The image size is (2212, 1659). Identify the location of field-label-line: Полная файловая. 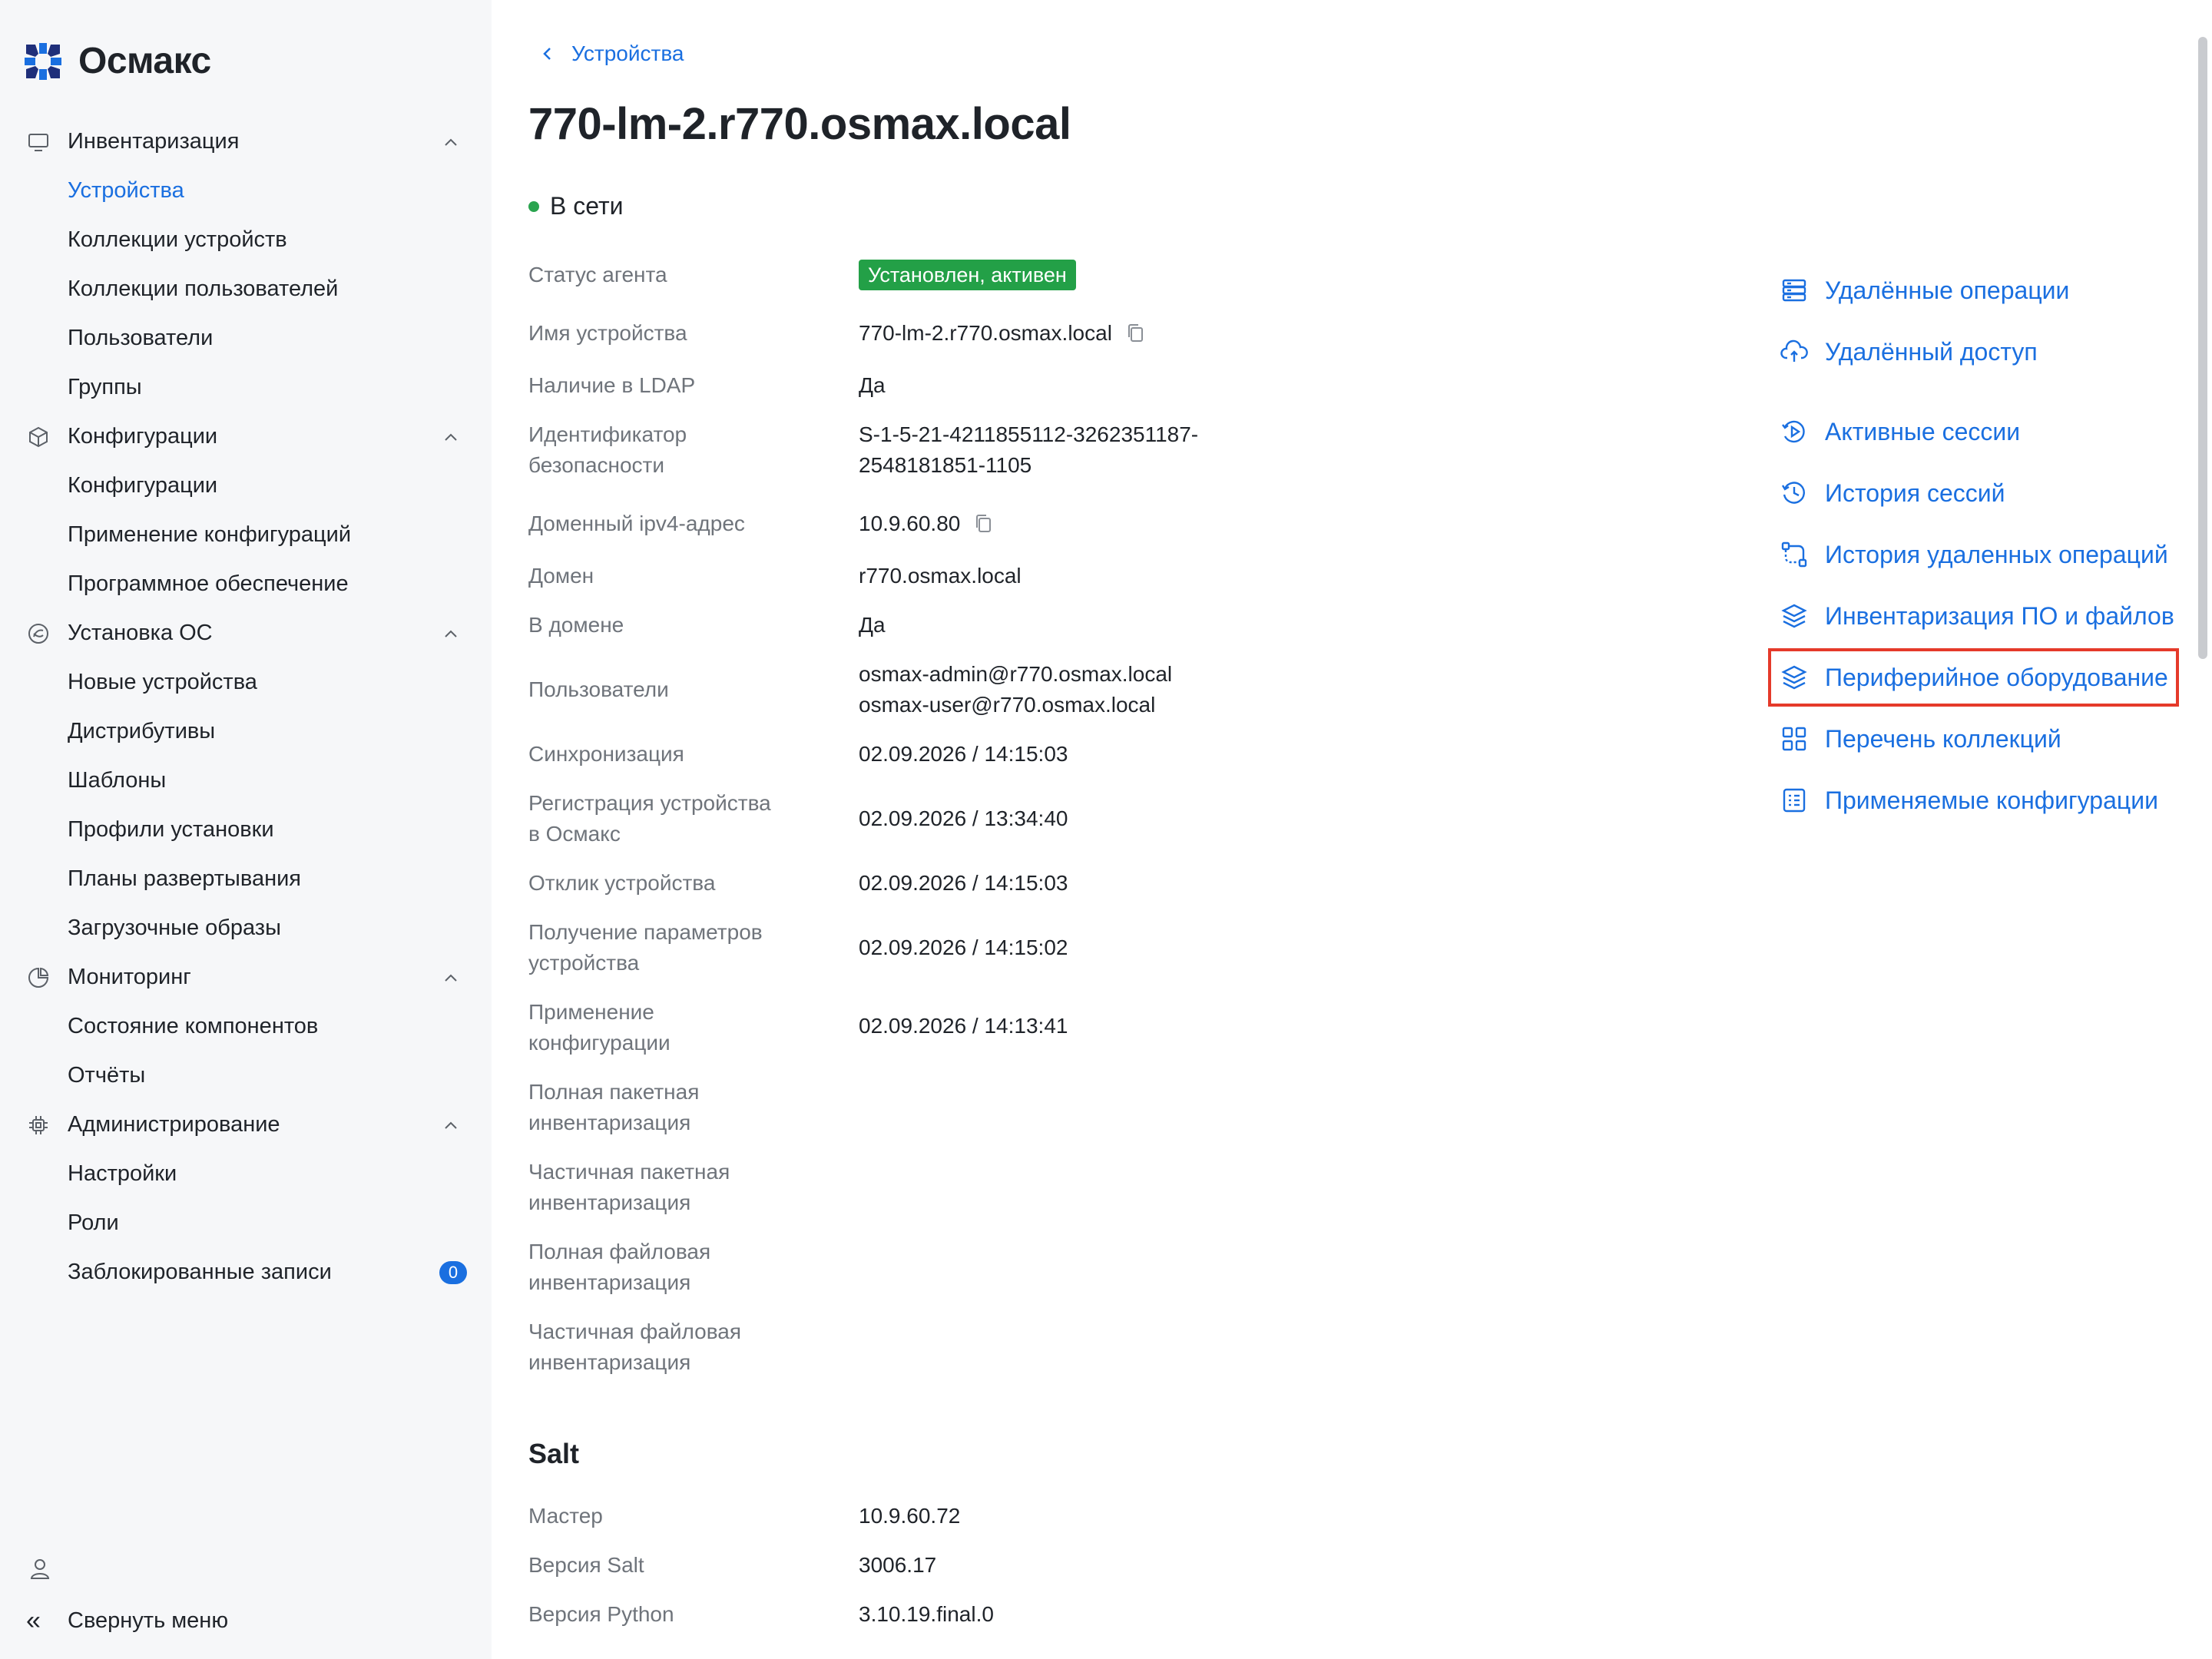
(619, 1252).